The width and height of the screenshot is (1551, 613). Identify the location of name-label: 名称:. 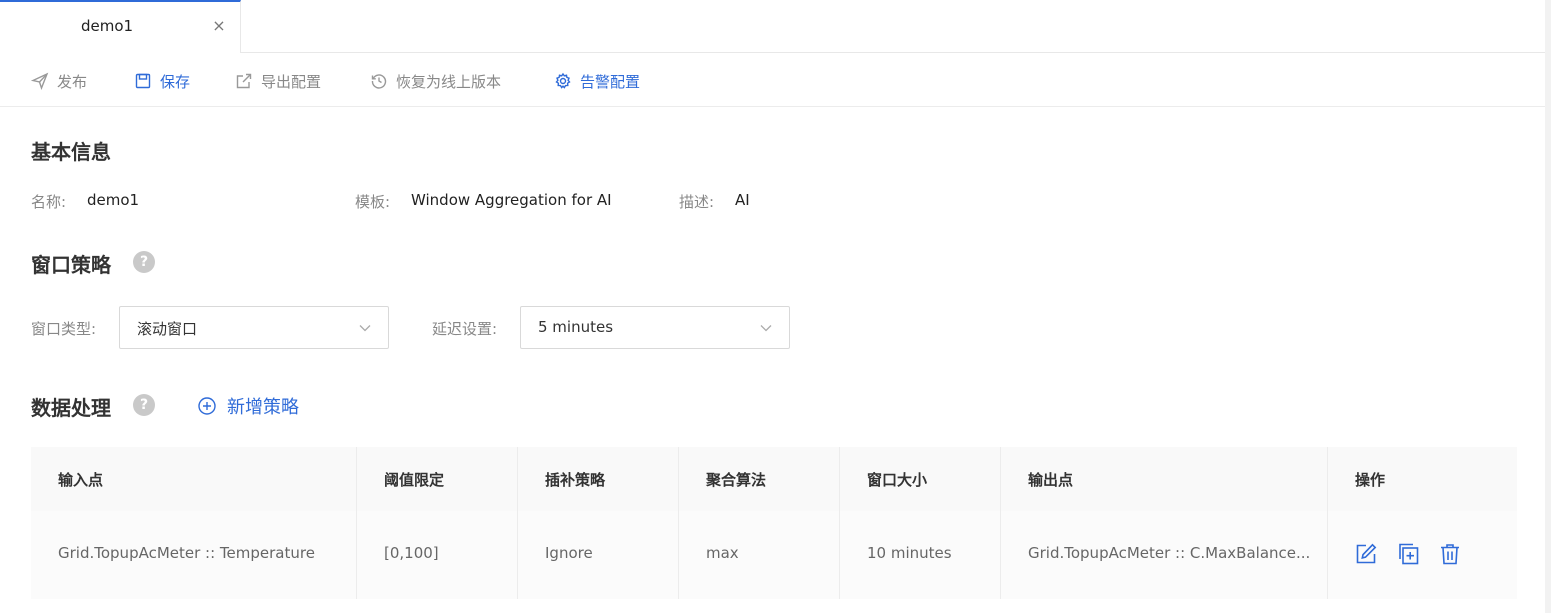
(49, 202).